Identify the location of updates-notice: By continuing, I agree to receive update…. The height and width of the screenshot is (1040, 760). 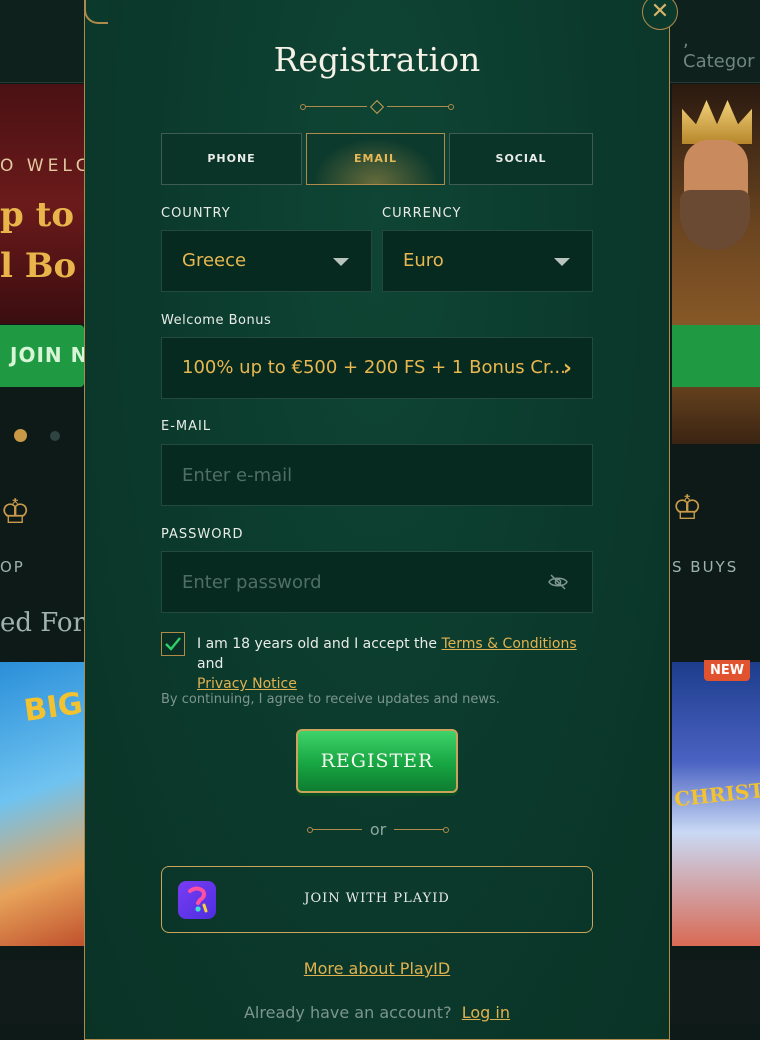
(330, 699).